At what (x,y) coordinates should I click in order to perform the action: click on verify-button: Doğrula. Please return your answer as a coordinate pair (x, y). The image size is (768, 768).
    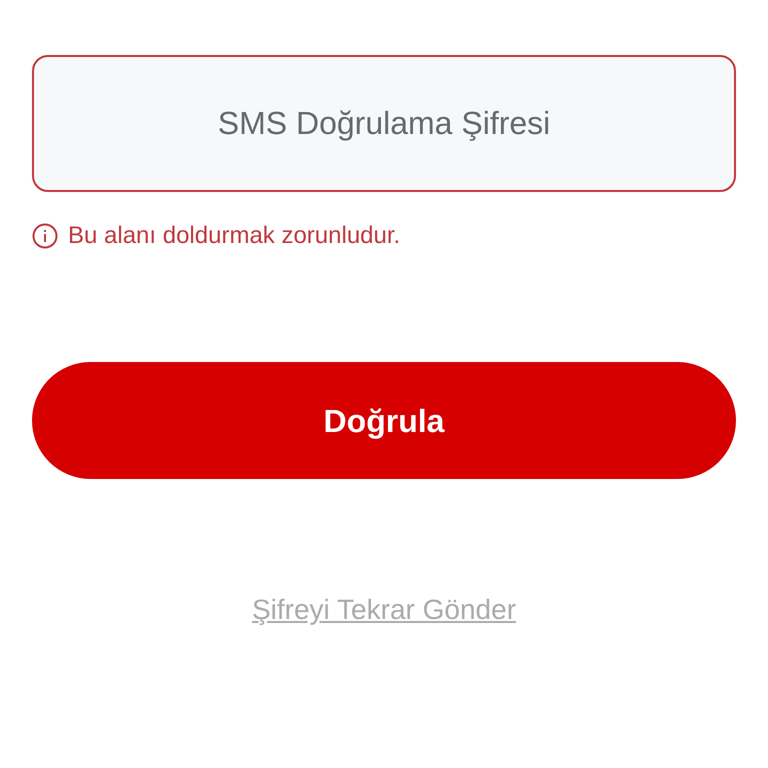
    Looking at the image, I should click on (384, 420).